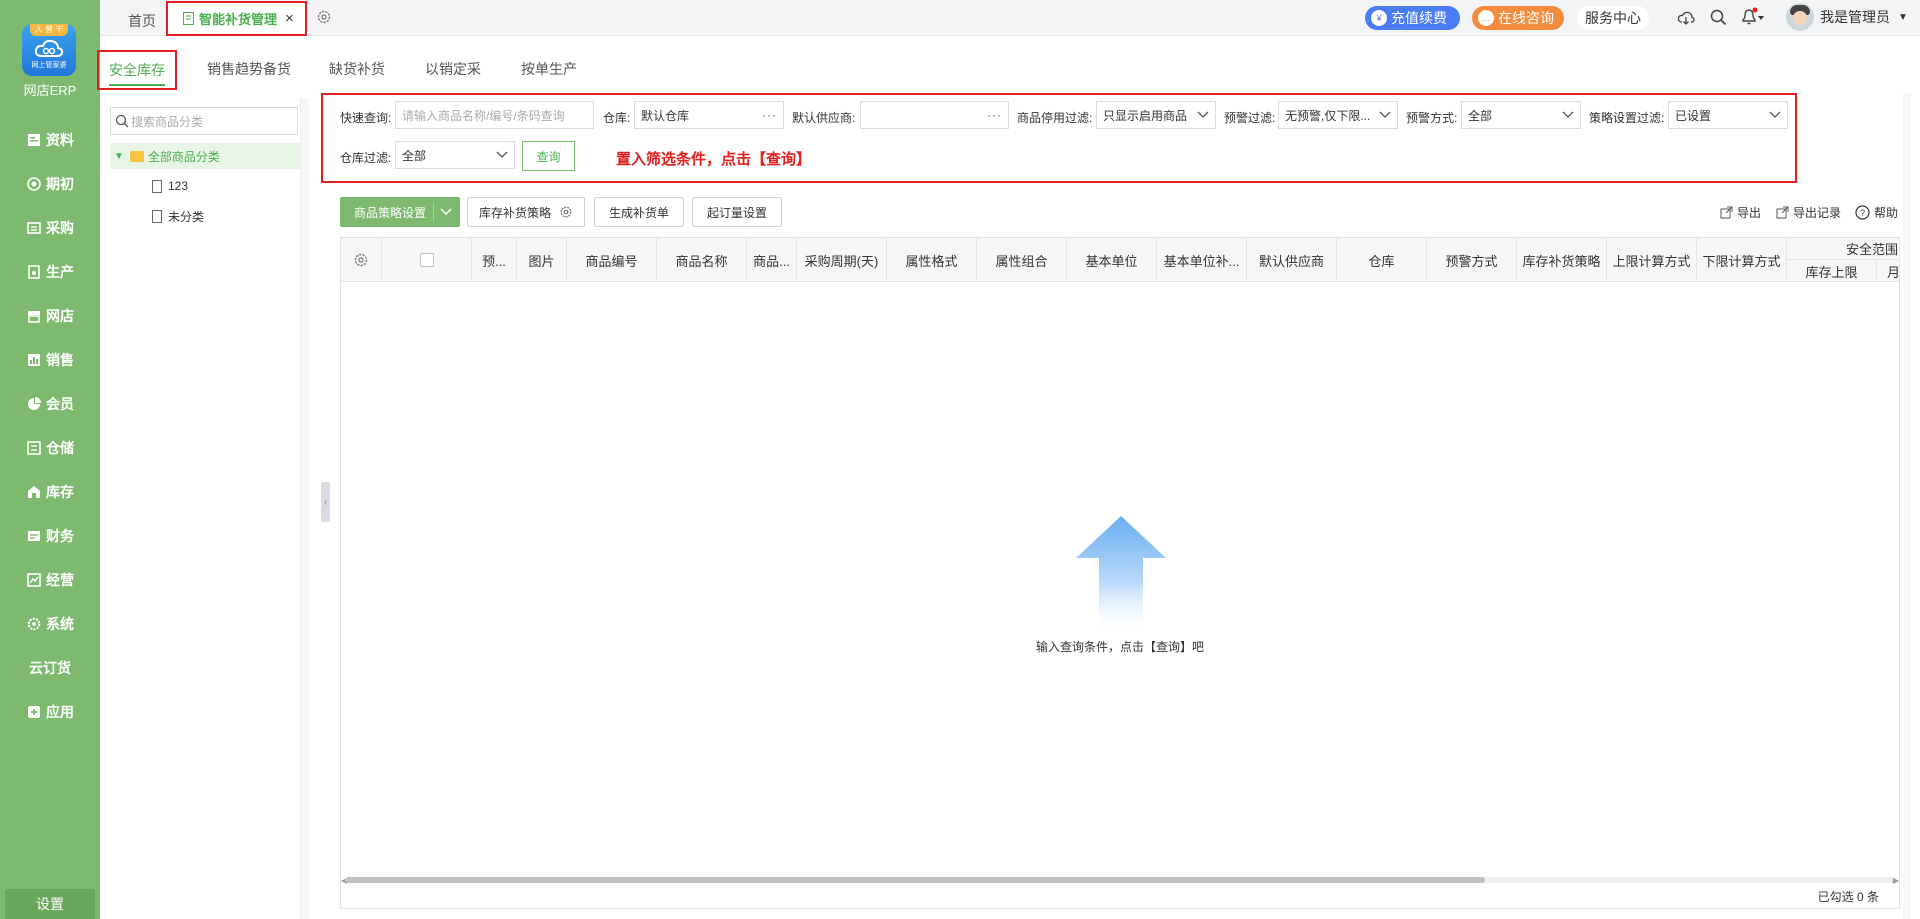 Image resolution: width=1920 pixels, height=919 pixels. I want to click on col-image: 图片, so click(542, 260).